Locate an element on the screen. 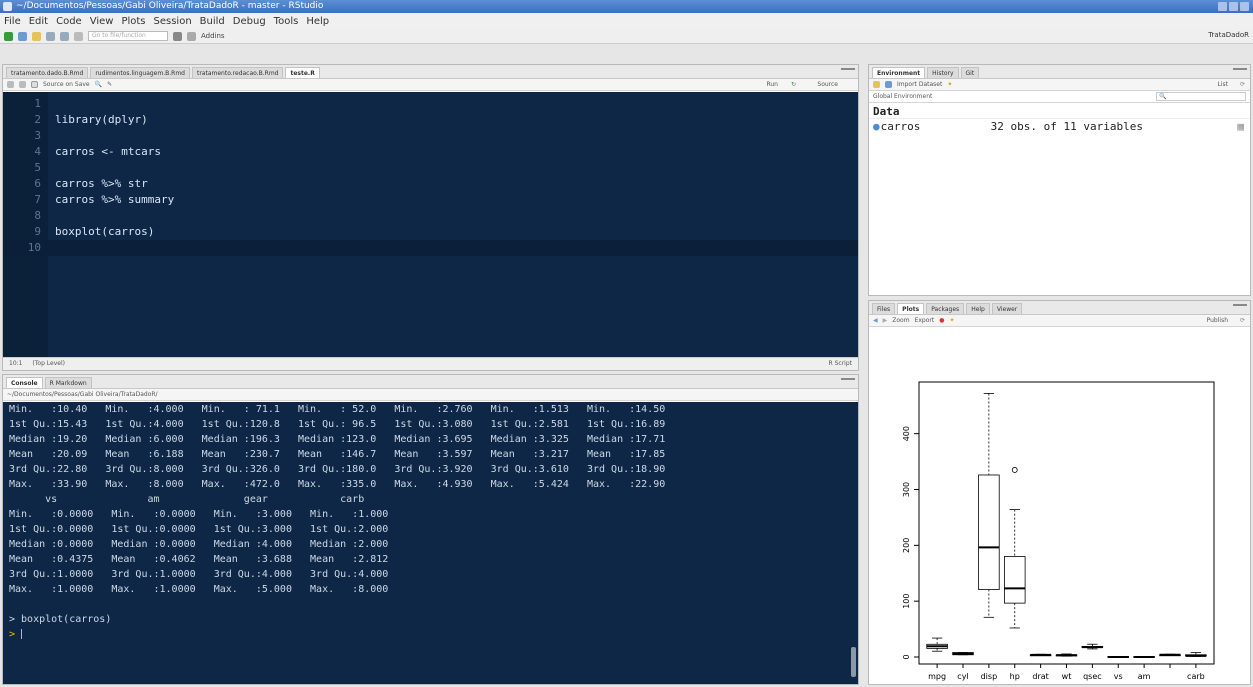 The width and height of the screenshot is (1253, 687). menu-debug: Debug is located at coordinates (249, 21).